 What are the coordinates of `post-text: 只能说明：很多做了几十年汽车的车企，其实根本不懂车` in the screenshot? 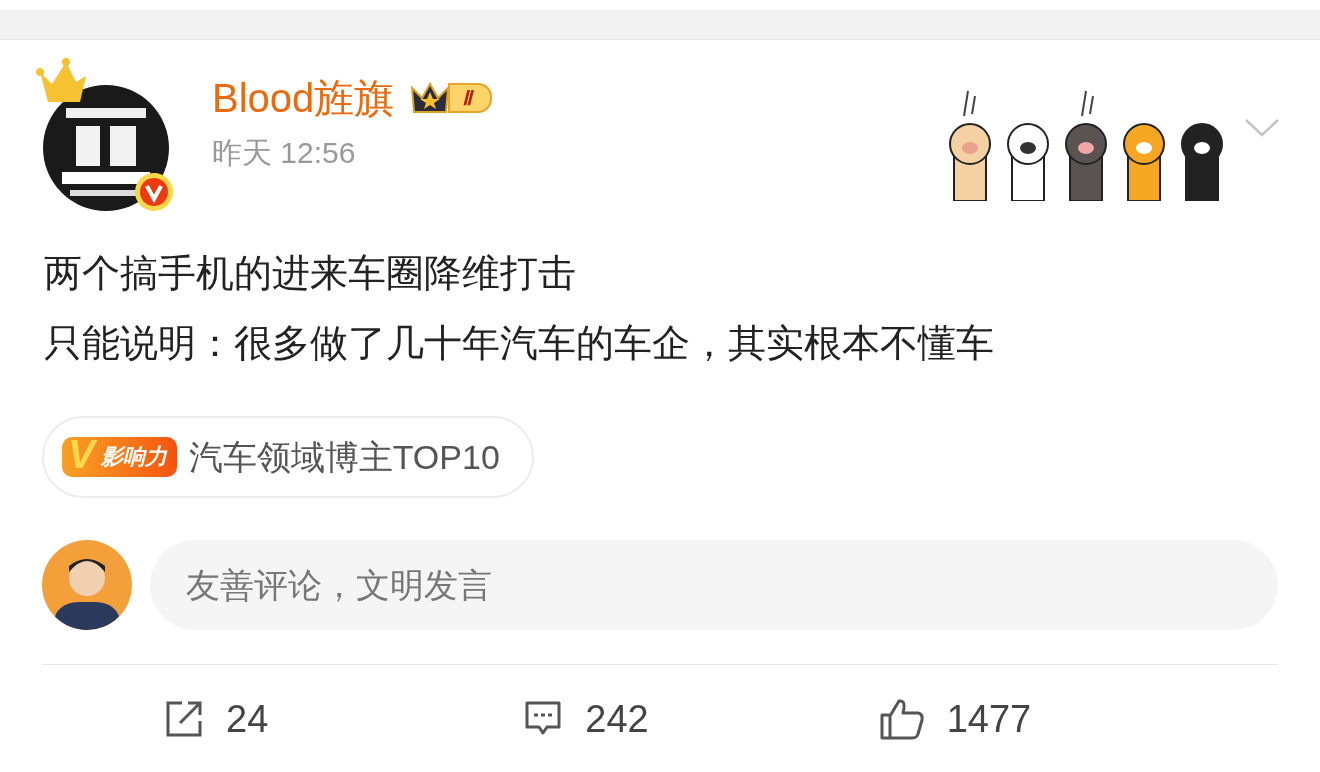 It's located at (519, 343).